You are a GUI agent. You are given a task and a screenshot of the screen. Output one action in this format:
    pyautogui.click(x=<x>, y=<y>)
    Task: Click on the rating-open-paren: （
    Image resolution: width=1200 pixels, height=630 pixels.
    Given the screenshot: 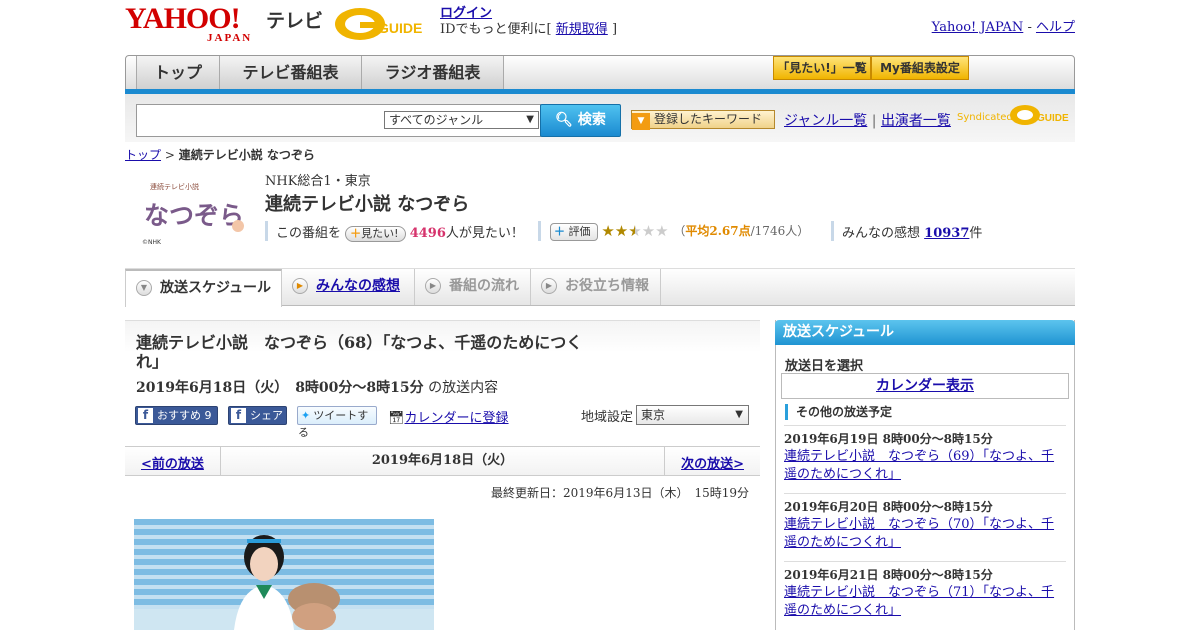 What is the action you would take?
    pyautogui.click(x=679, y=231)
    